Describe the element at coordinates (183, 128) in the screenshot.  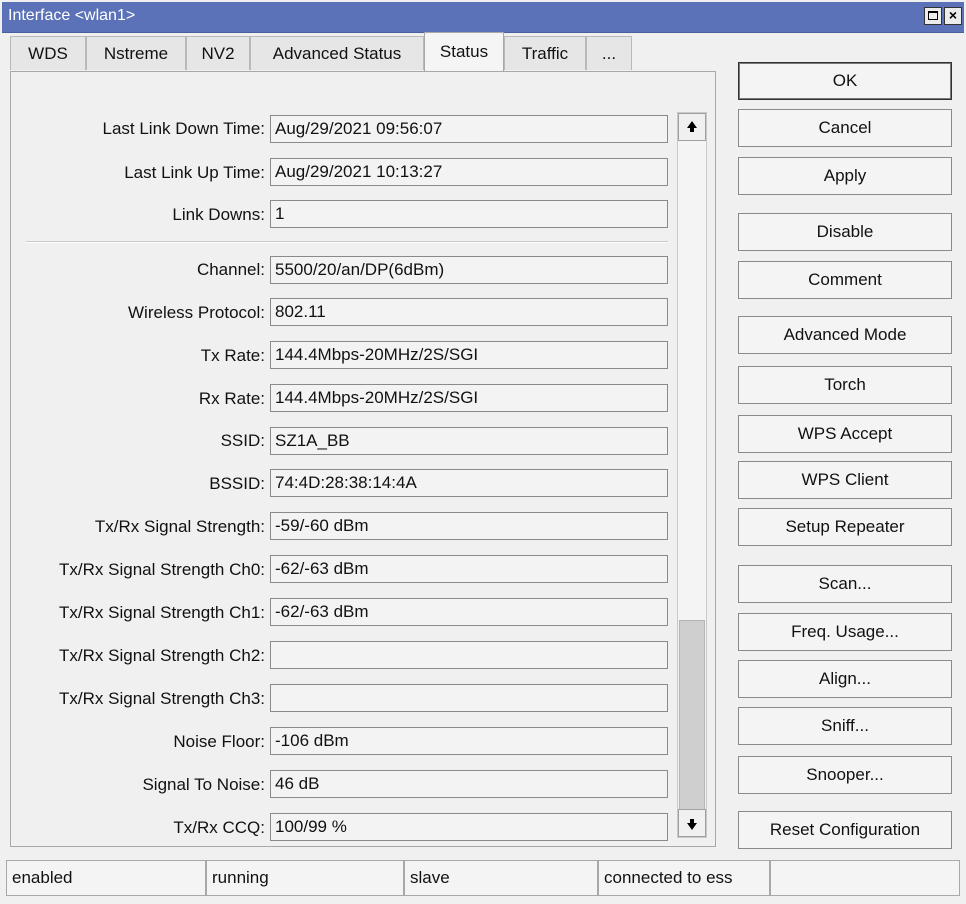
I see `last-link-down-time-label: Last Link Down Time:` at that location.